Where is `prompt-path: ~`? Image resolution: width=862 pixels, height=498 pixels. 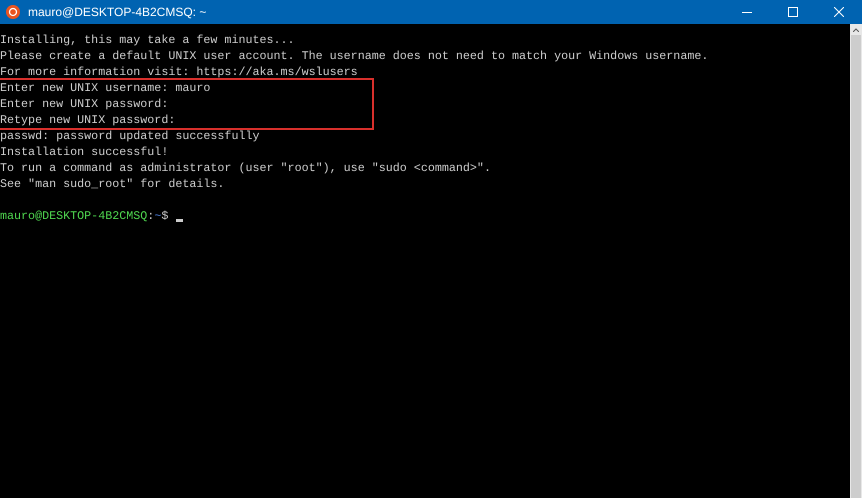 prompt-path: ~ is located at coordinates (158, 216).